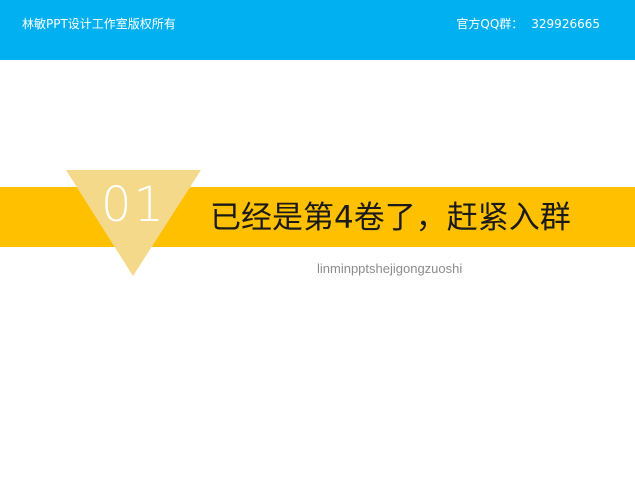  What do you see at coordinates (317, 30) in the screenshot?
I see `top-bar: 林敏PPT设计工作室版权所有 官方QQ群： 329926665` at bounding box center [317, 30].